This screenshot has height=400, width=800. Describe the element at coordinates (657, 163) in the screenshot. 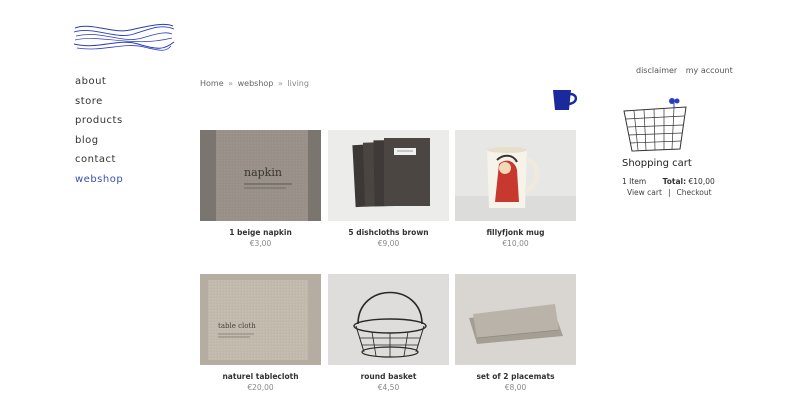

I see `cart-title: Shopping cart` at that location.